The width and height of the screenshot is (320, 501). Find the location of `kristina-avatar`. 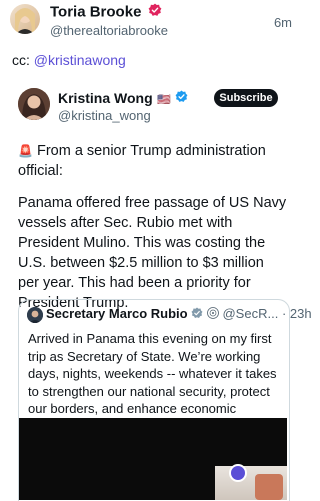

kristina-avatar is located at coordinates (34, 104).